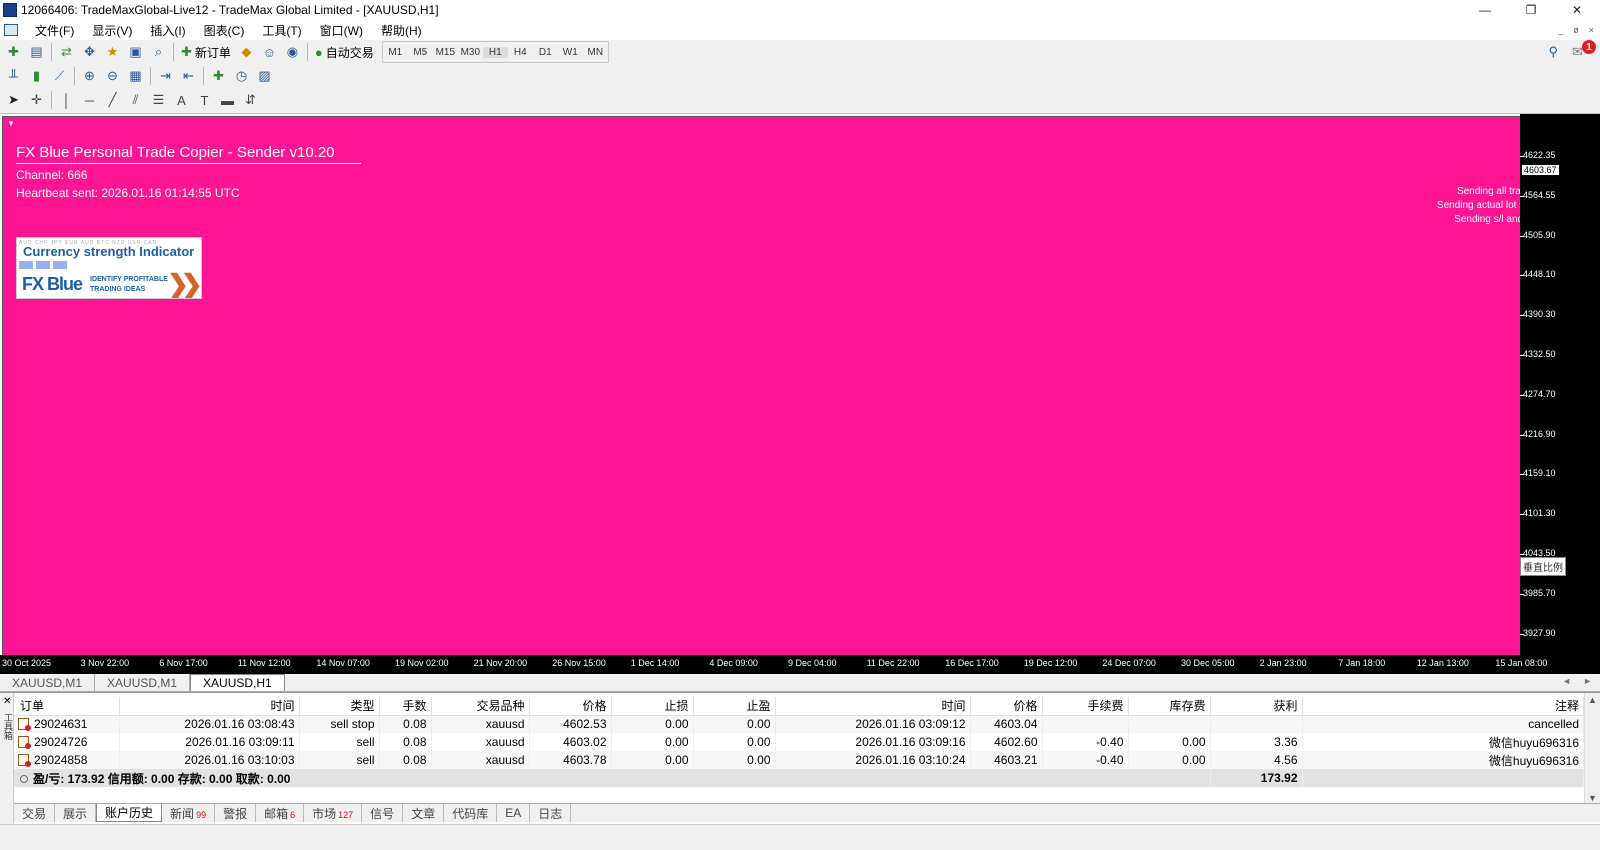 This screenshot has height=850, width=1600. Describe the element at coordinates (189, 813) in the screenshot. I see `tab-news: 新闻 99` at that location.